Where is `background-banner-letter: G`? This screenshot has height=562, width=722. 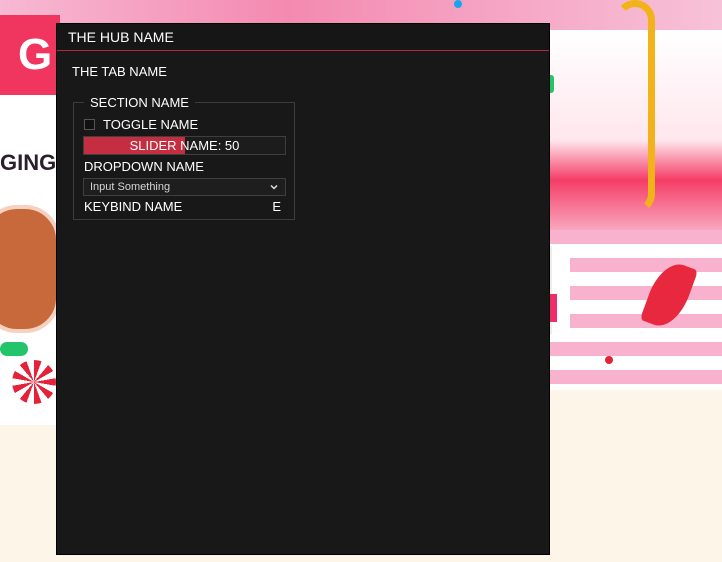
background-banner-letter: G is located at coordinates (35, 54).